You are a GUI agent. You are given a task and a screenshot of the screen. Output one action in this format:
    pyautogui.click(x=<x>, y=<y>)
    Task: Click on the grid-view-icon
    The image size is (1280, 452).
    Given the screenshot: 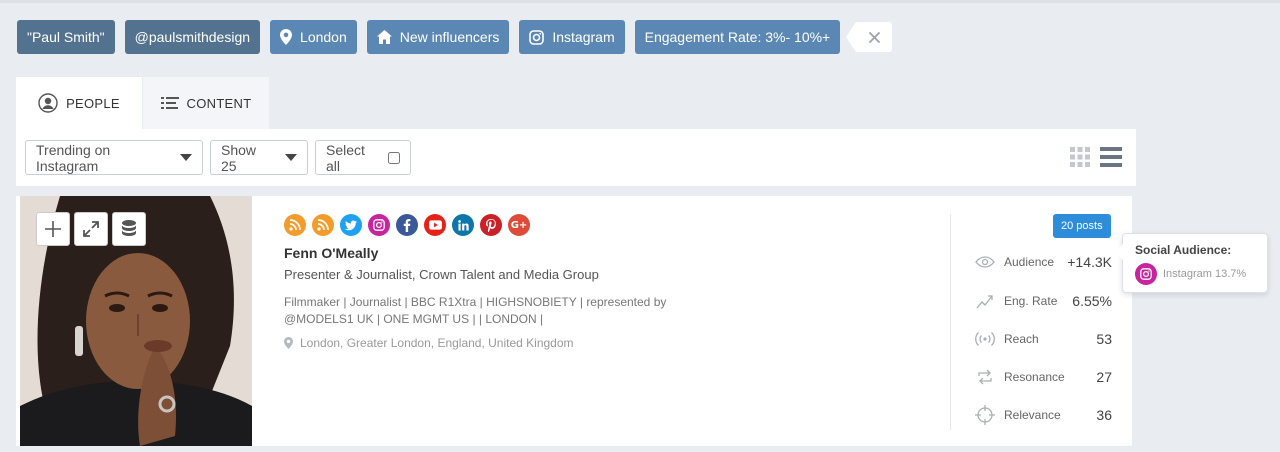 What is the action you would take?
    pyautogui.click(x=1080, y=157)
    